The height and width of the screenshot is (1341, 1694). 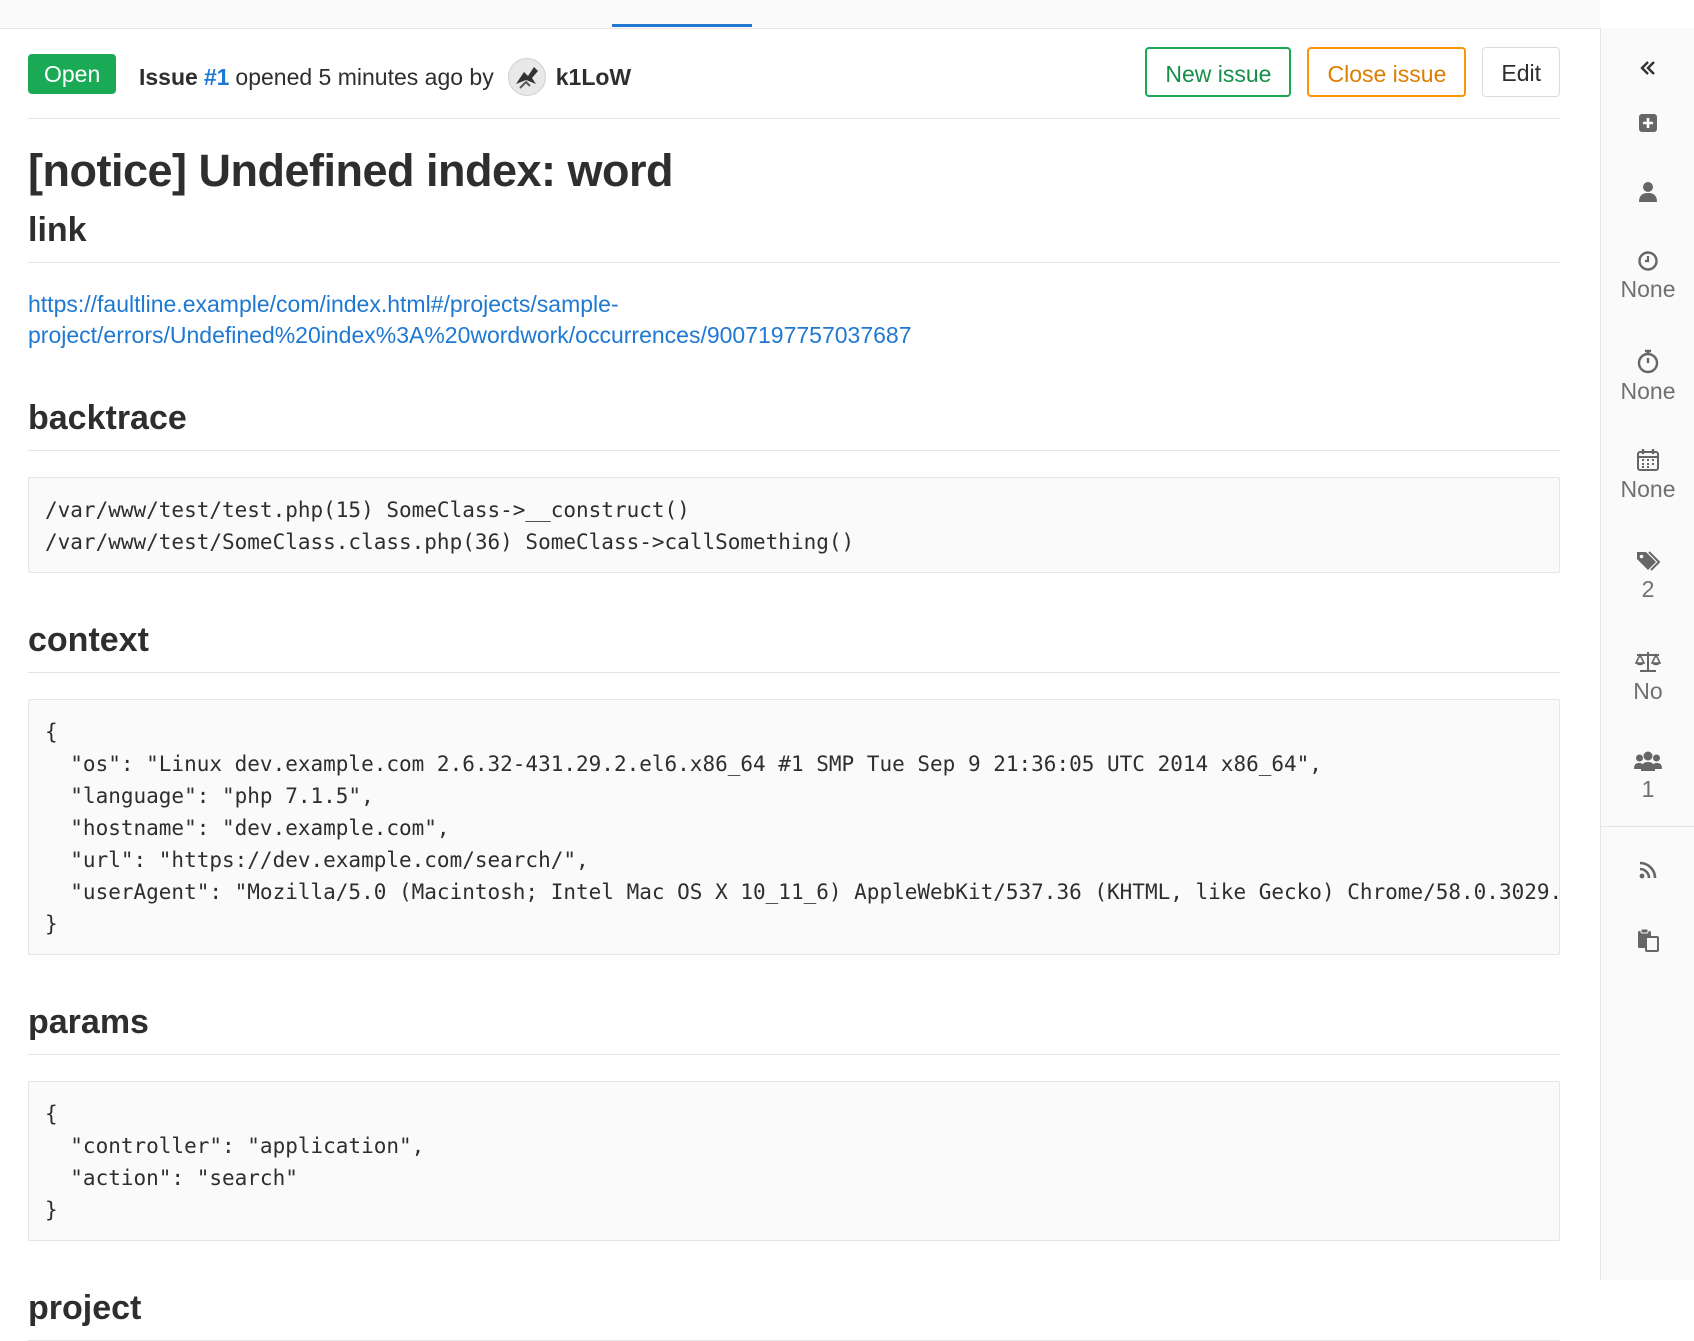 What do you see at coordinates (216, 76) in the screenshot?
I see `issue-number: #1` at bounding box center [216, 76].